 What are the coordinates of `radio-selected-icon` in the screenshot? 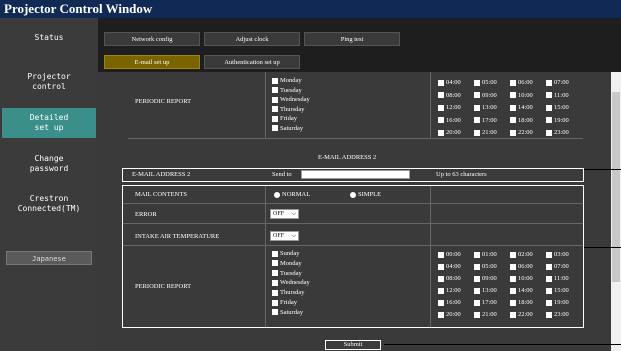 It's located at (277, 194).